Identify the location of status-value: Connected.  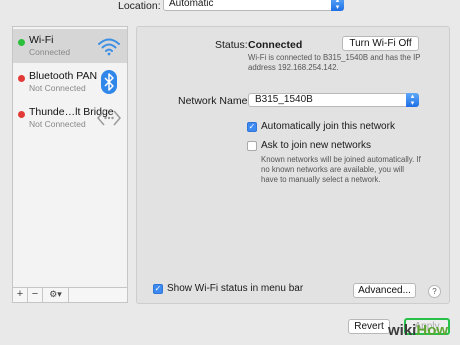
(275, 45).